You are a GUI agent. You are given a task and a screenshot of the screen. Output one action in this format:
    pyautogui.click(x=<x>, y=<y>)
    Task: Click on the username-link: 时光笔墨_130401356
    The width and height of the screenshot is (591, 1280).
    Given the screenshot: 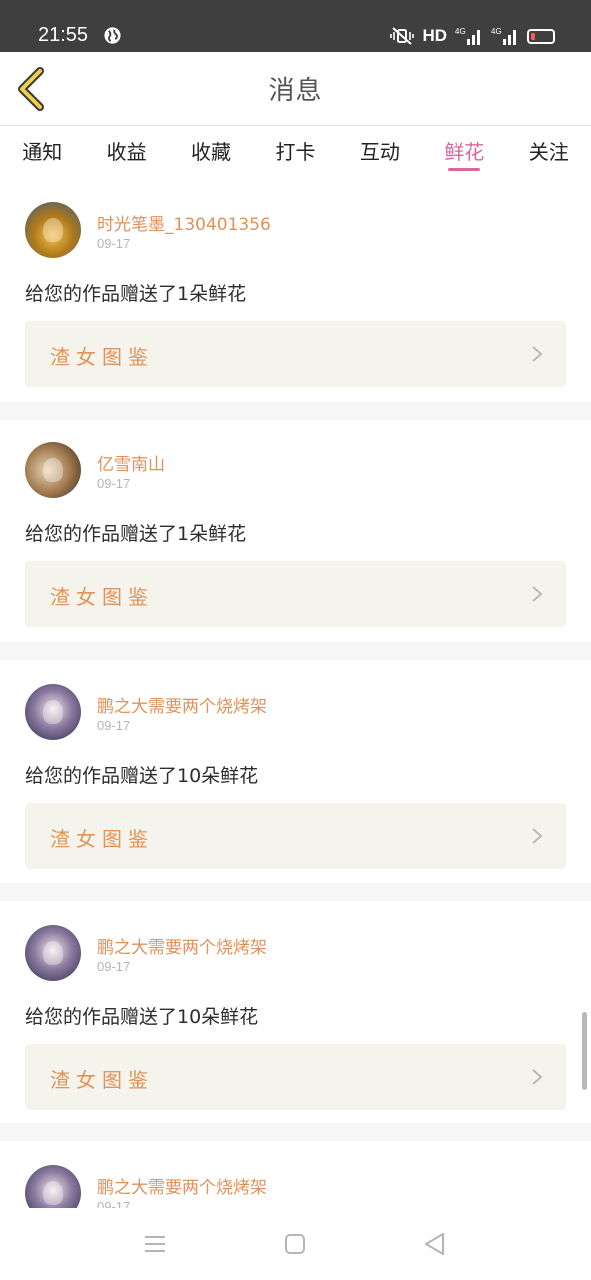 What is the action you would take?
    pyautogui.click(x=184, y=222)
    